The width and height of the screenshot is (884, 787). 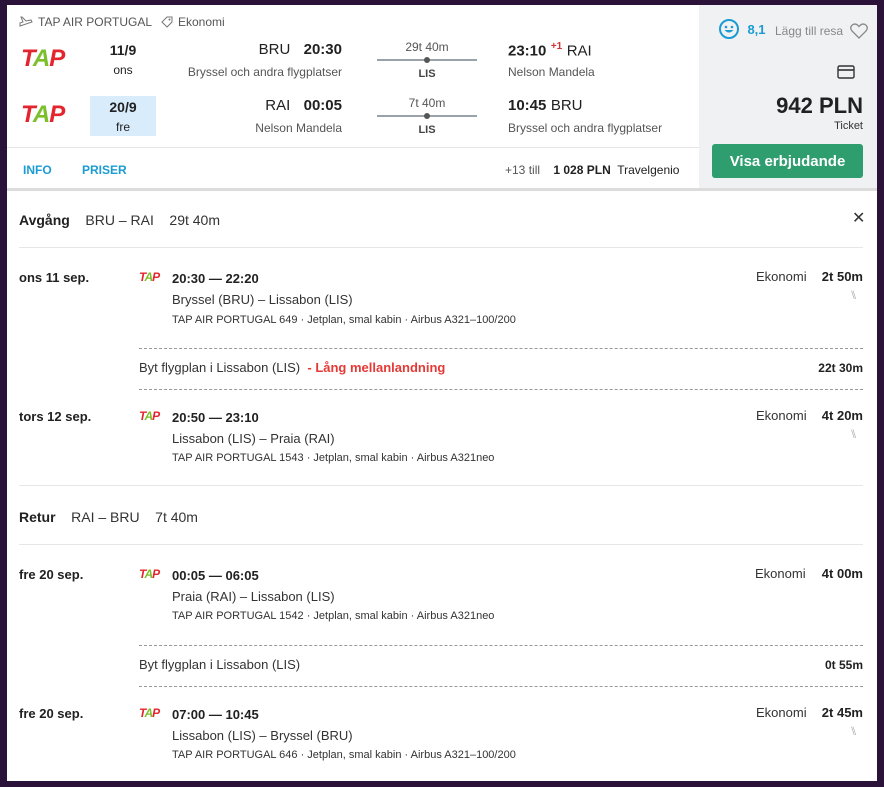 I want to click on tab-prices: PRISER, so click(x=104, y=170).